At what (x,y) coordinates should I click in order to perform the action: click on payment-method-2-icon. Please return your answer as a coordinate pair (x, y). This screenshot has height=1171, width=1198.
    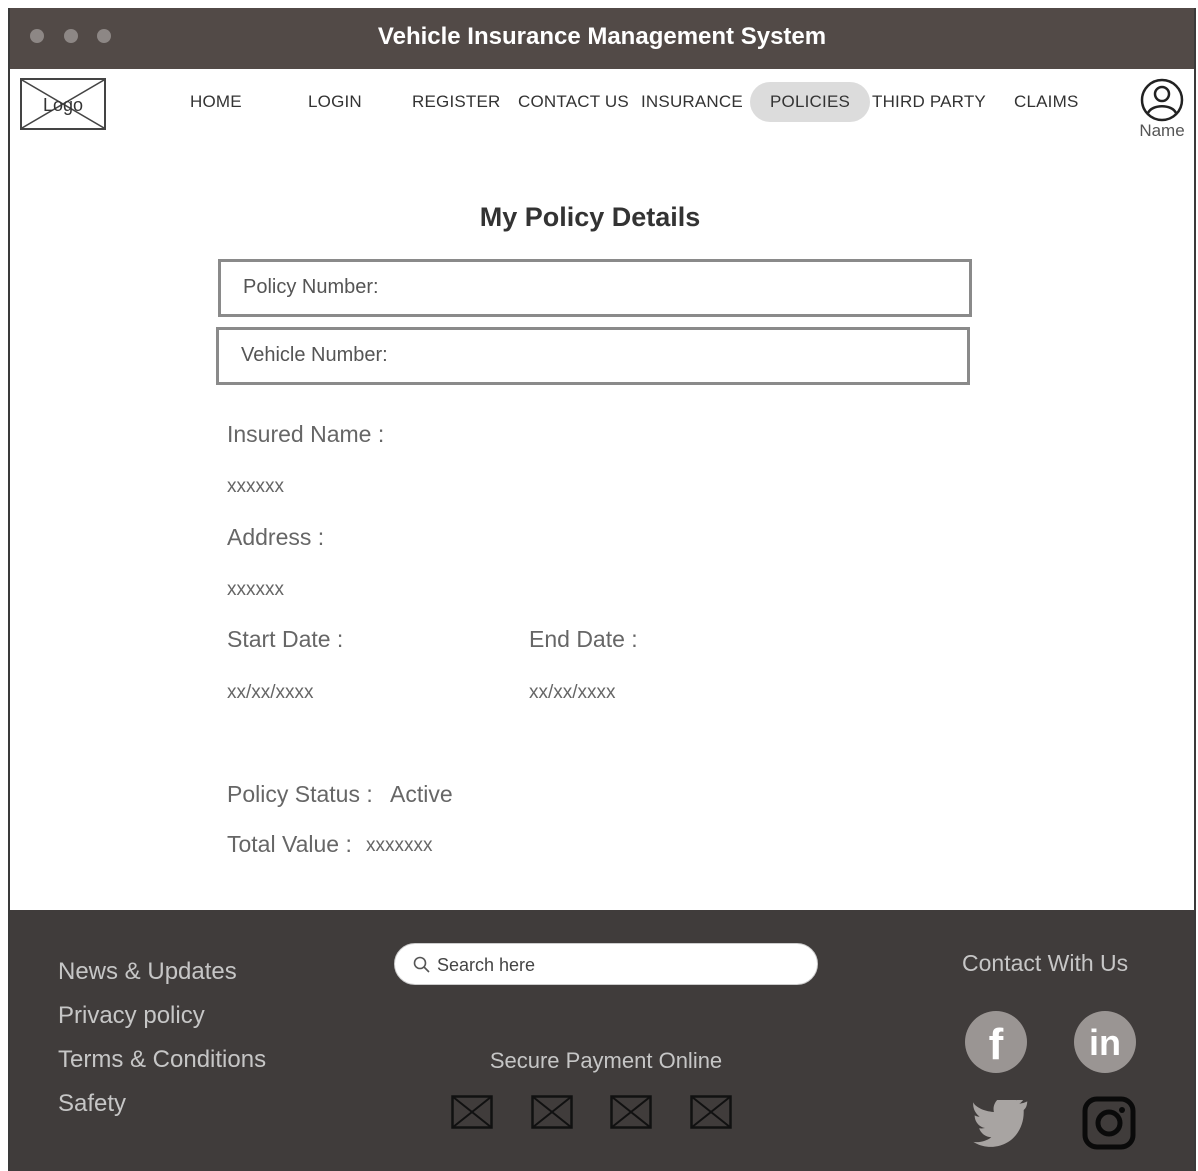
    Looking at the image, I should click on (552, 1112).